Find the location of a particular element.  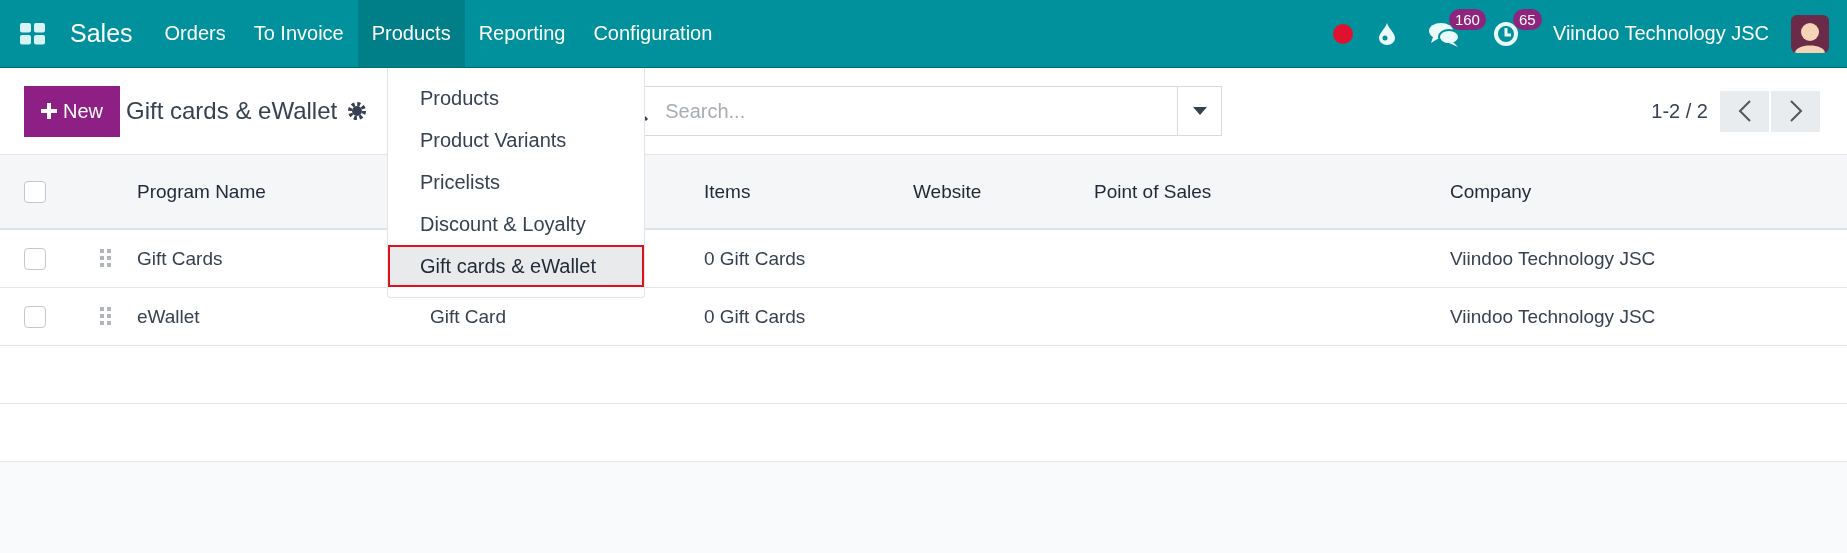

column-header: Company is located at coordinates (1491, 191).